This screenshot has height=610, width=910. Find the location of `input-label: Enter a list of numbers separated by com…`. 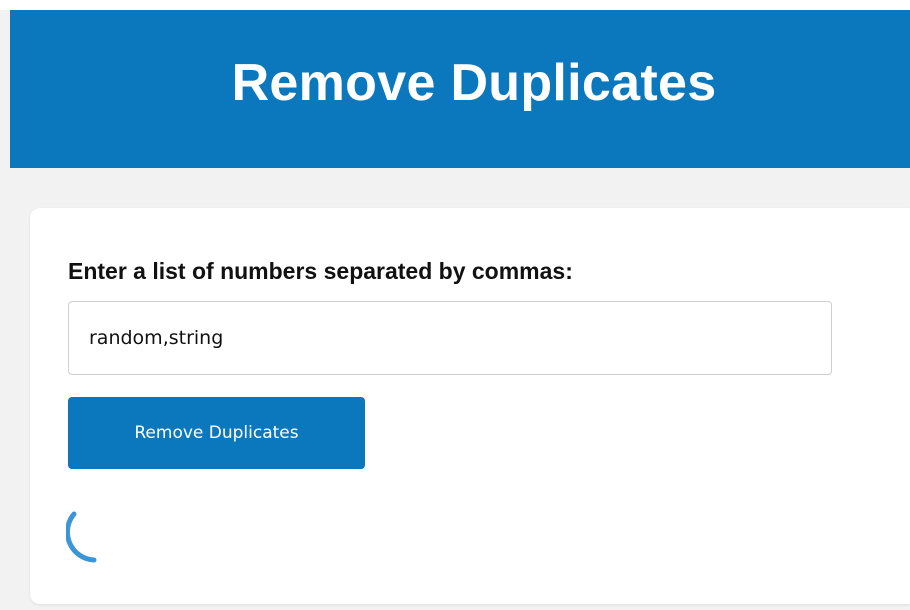

input-label: Enter a list of numbers separated by com… is located at coordinates (320, 271).